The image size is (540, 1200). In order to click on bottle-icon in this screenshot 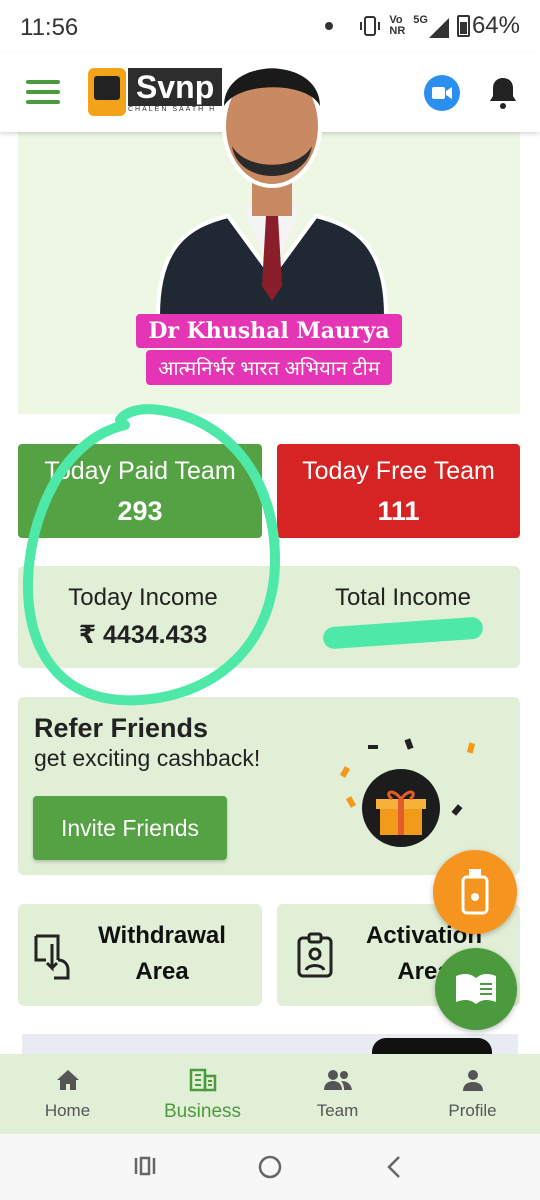, I will do `click(475, 892)`.